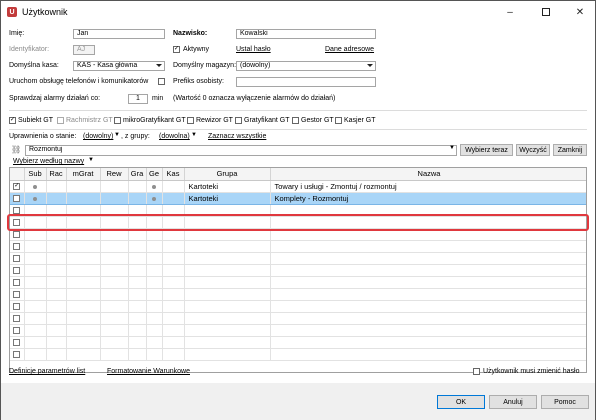 This screenshot has width=596, height=420. Describe the element at coordinates (12, 120) in the screenshot. I see `program-checkbox-subiekt: ✓` at that location.